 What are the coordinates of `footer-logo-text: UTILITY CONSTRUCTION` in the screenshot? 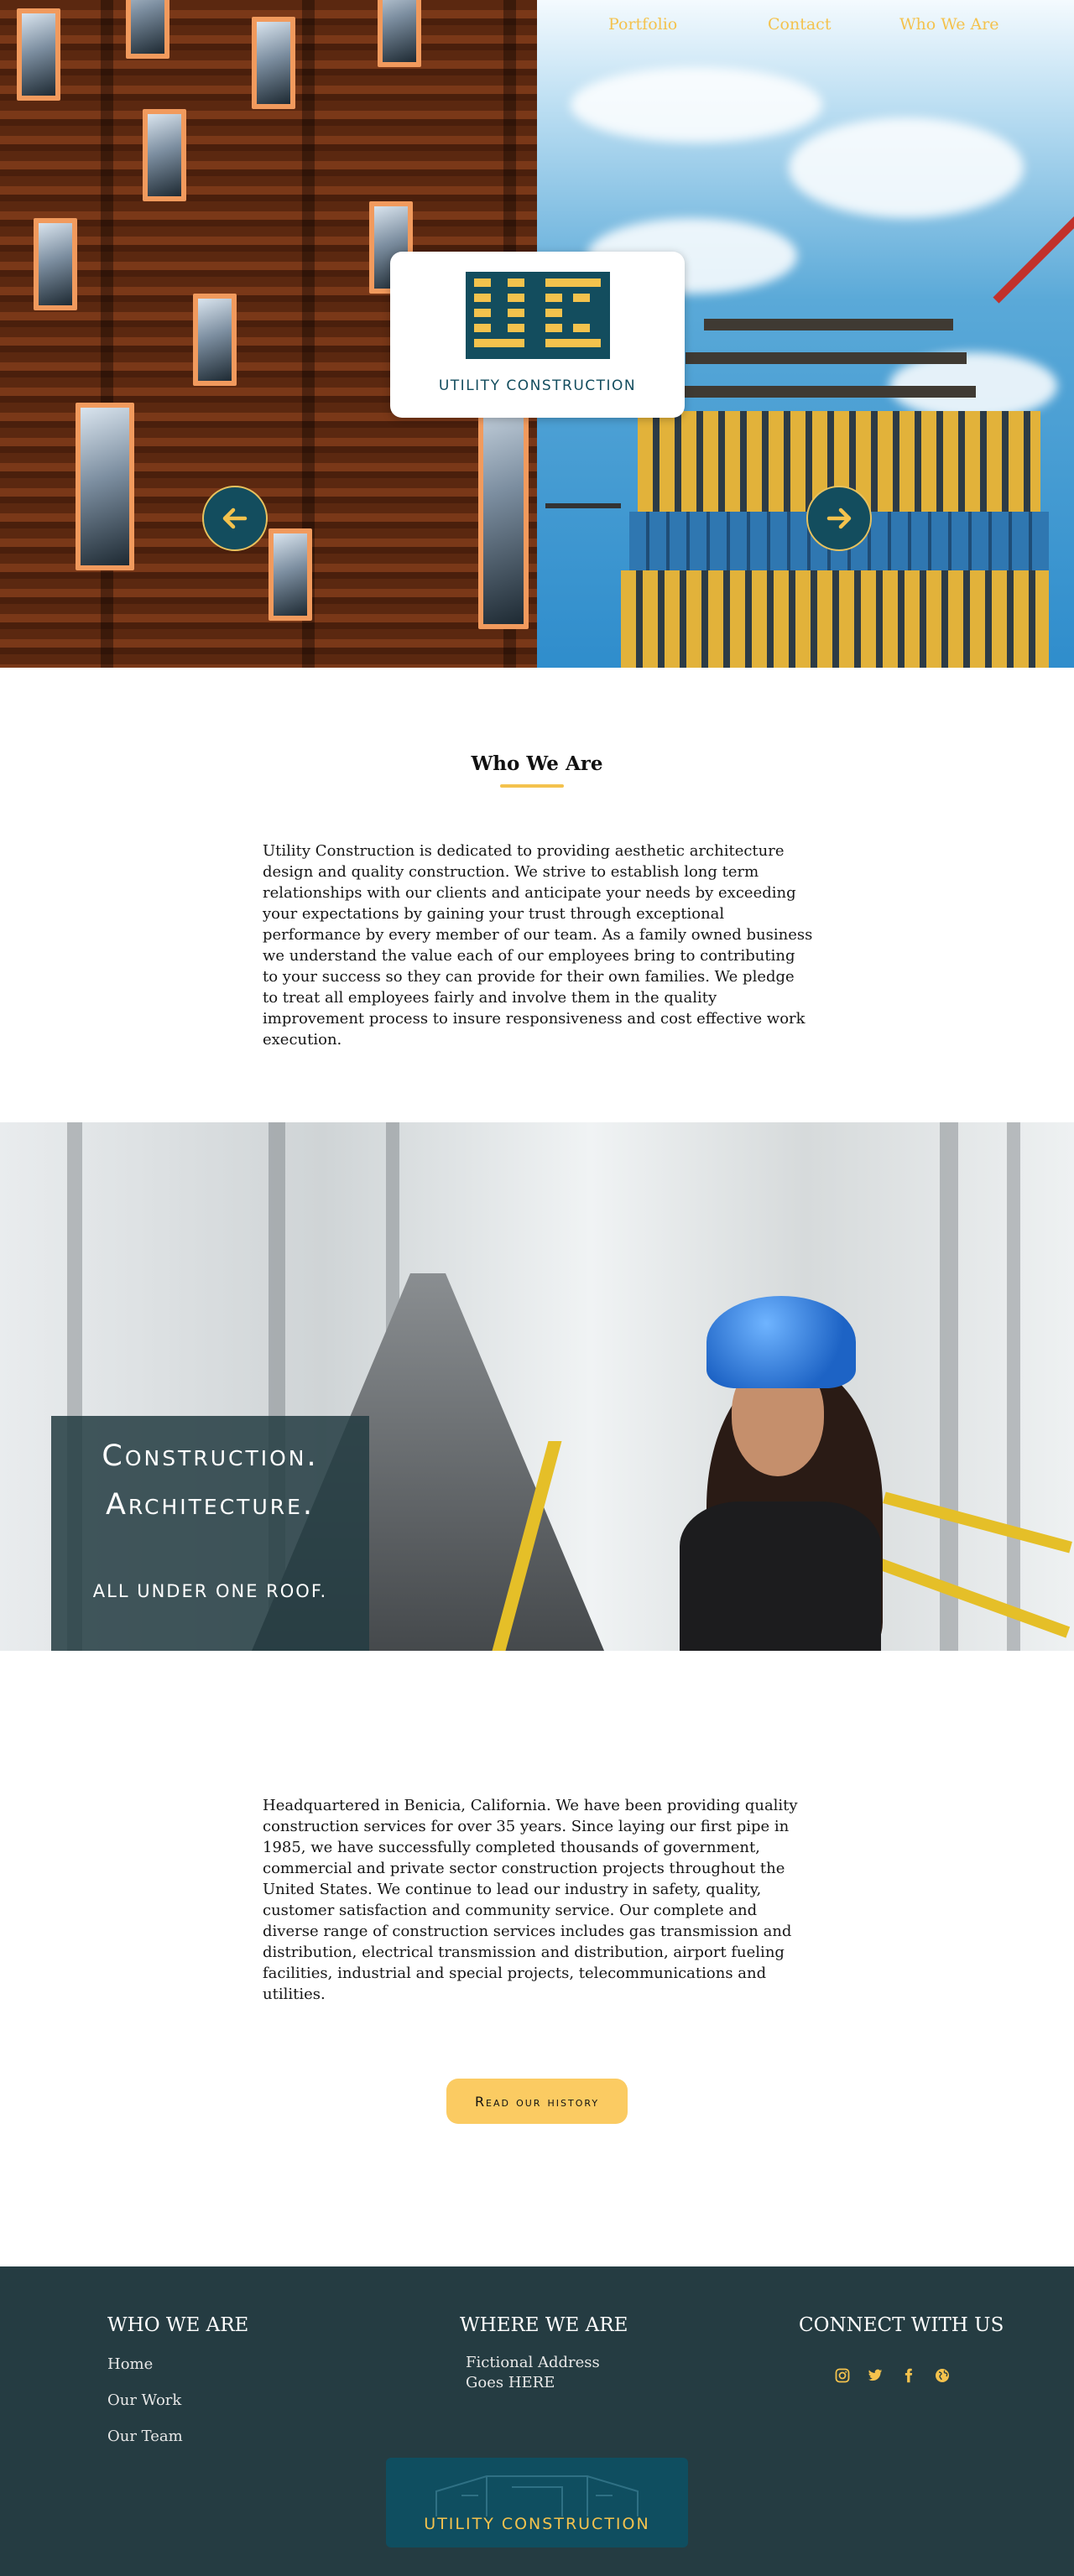 It's located at (537, 2524).